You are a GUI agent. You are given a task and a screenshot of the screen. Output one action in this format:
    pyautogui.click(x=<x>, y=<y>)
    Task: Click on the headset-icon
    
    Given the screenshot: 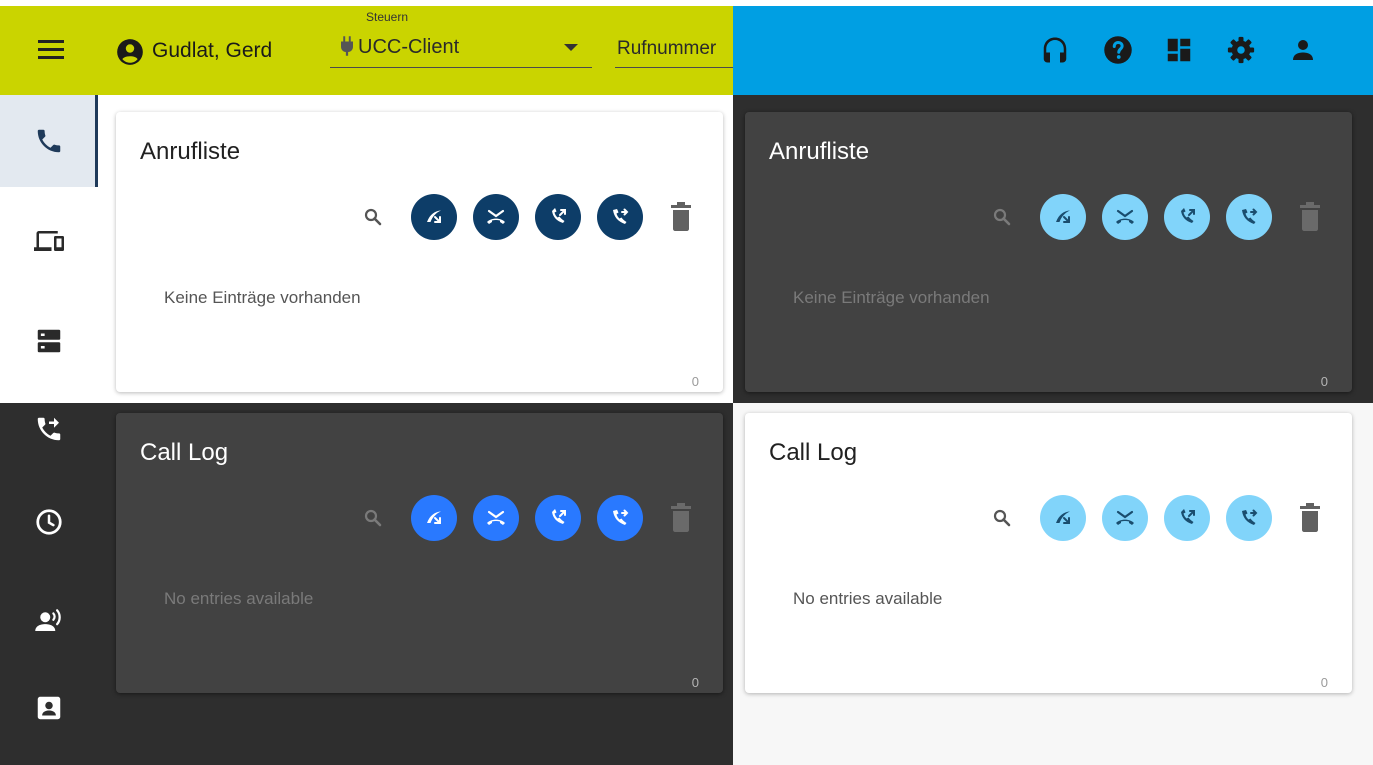 What is the action you would take?
    pyautogui.click(x=1055, y=50)
    